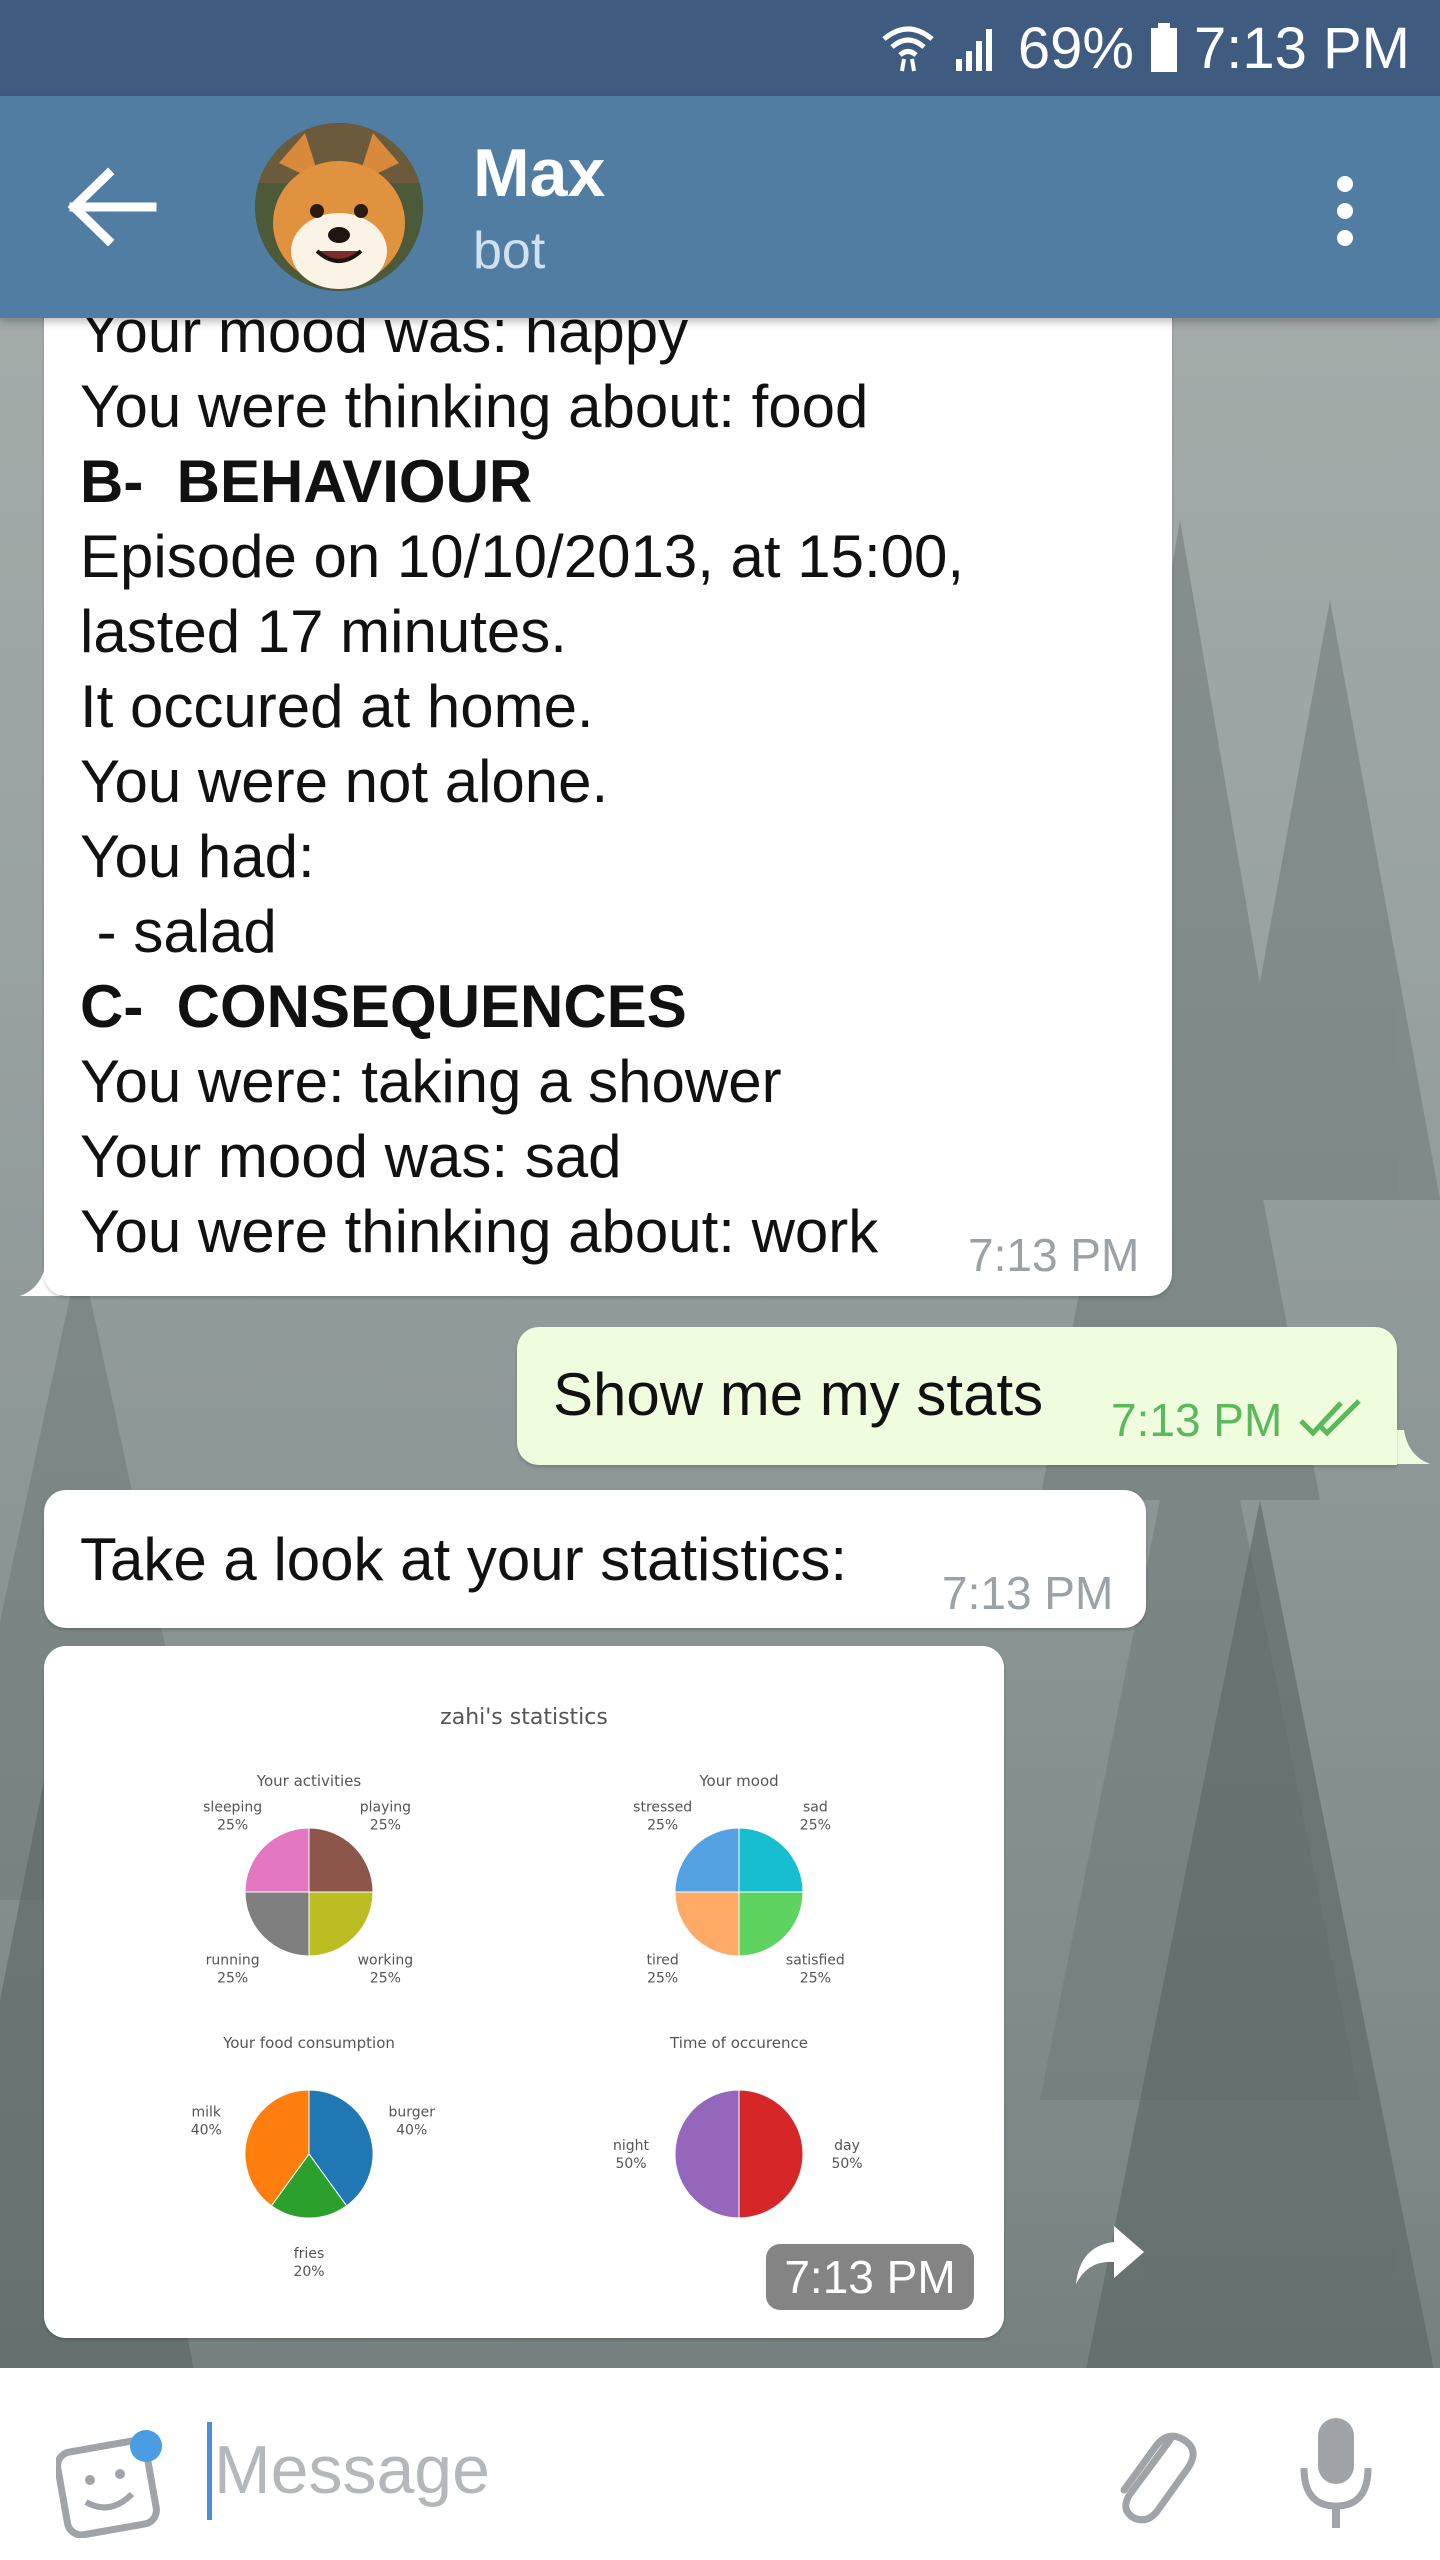 This screenshot has width=1440, height=2560. I want to click on double-check-icon, so click(1331, 1421).